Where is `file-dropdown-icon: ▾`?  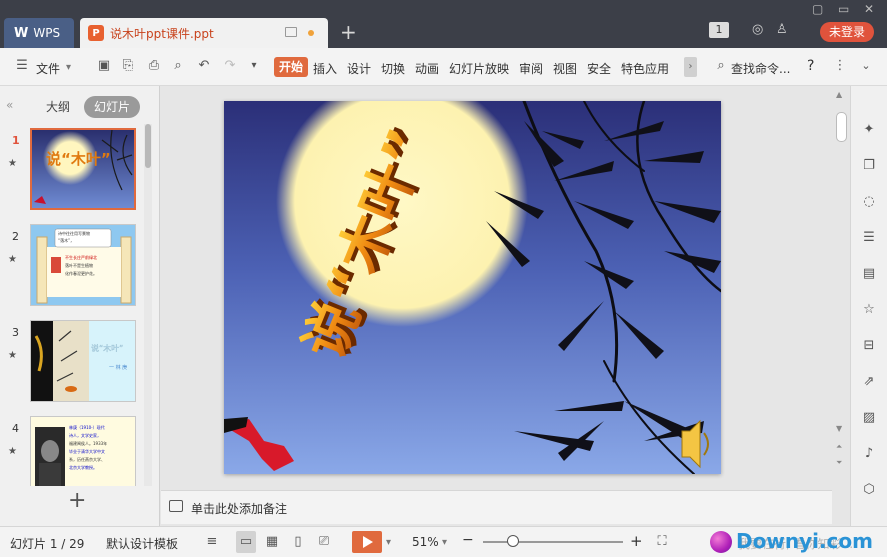 file-dropdown-icon: ▾ is located at coordinates (68, 67).